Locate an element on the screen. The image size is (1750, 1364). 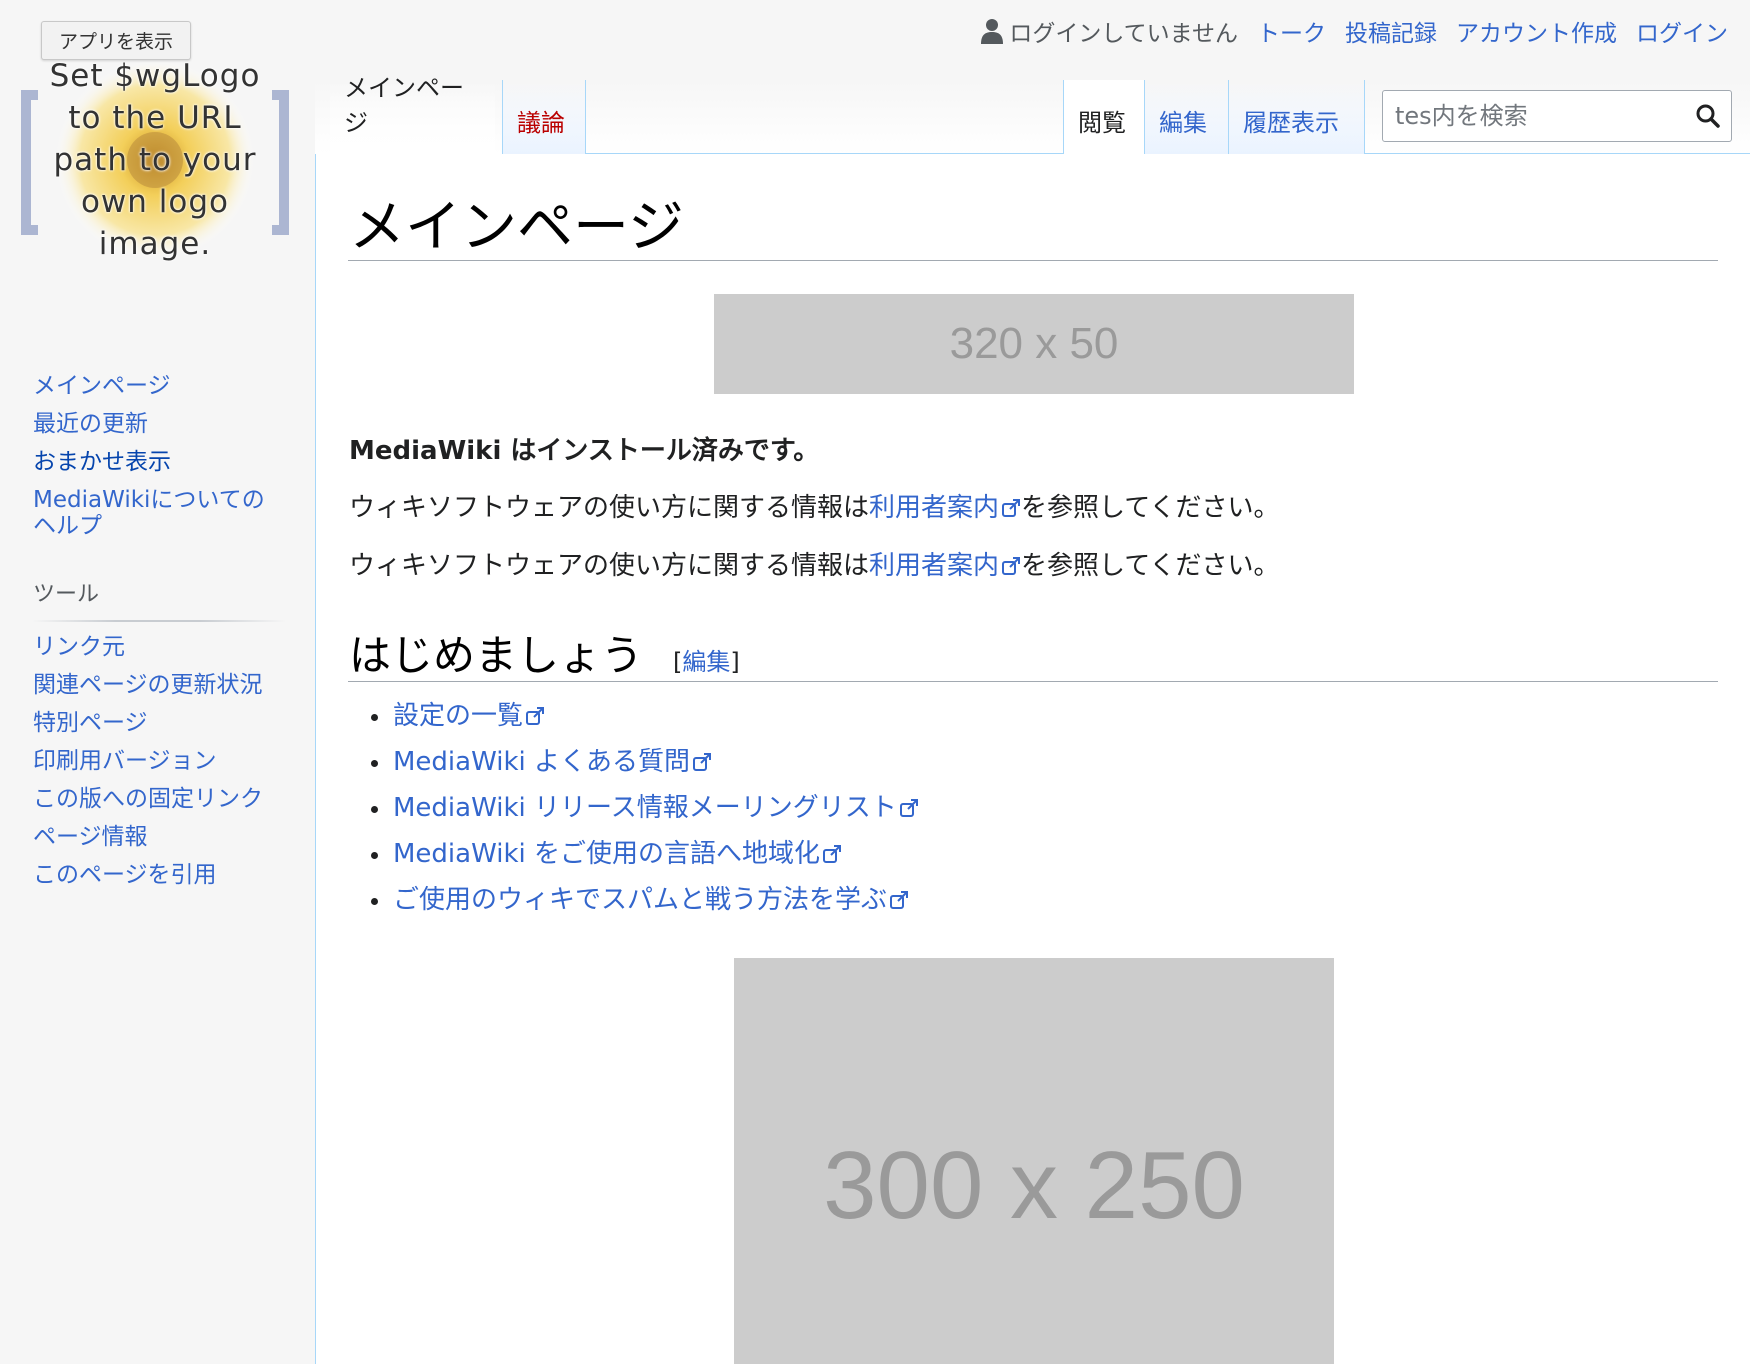
edit-bracket: [ is located at coordinates (678, 662).